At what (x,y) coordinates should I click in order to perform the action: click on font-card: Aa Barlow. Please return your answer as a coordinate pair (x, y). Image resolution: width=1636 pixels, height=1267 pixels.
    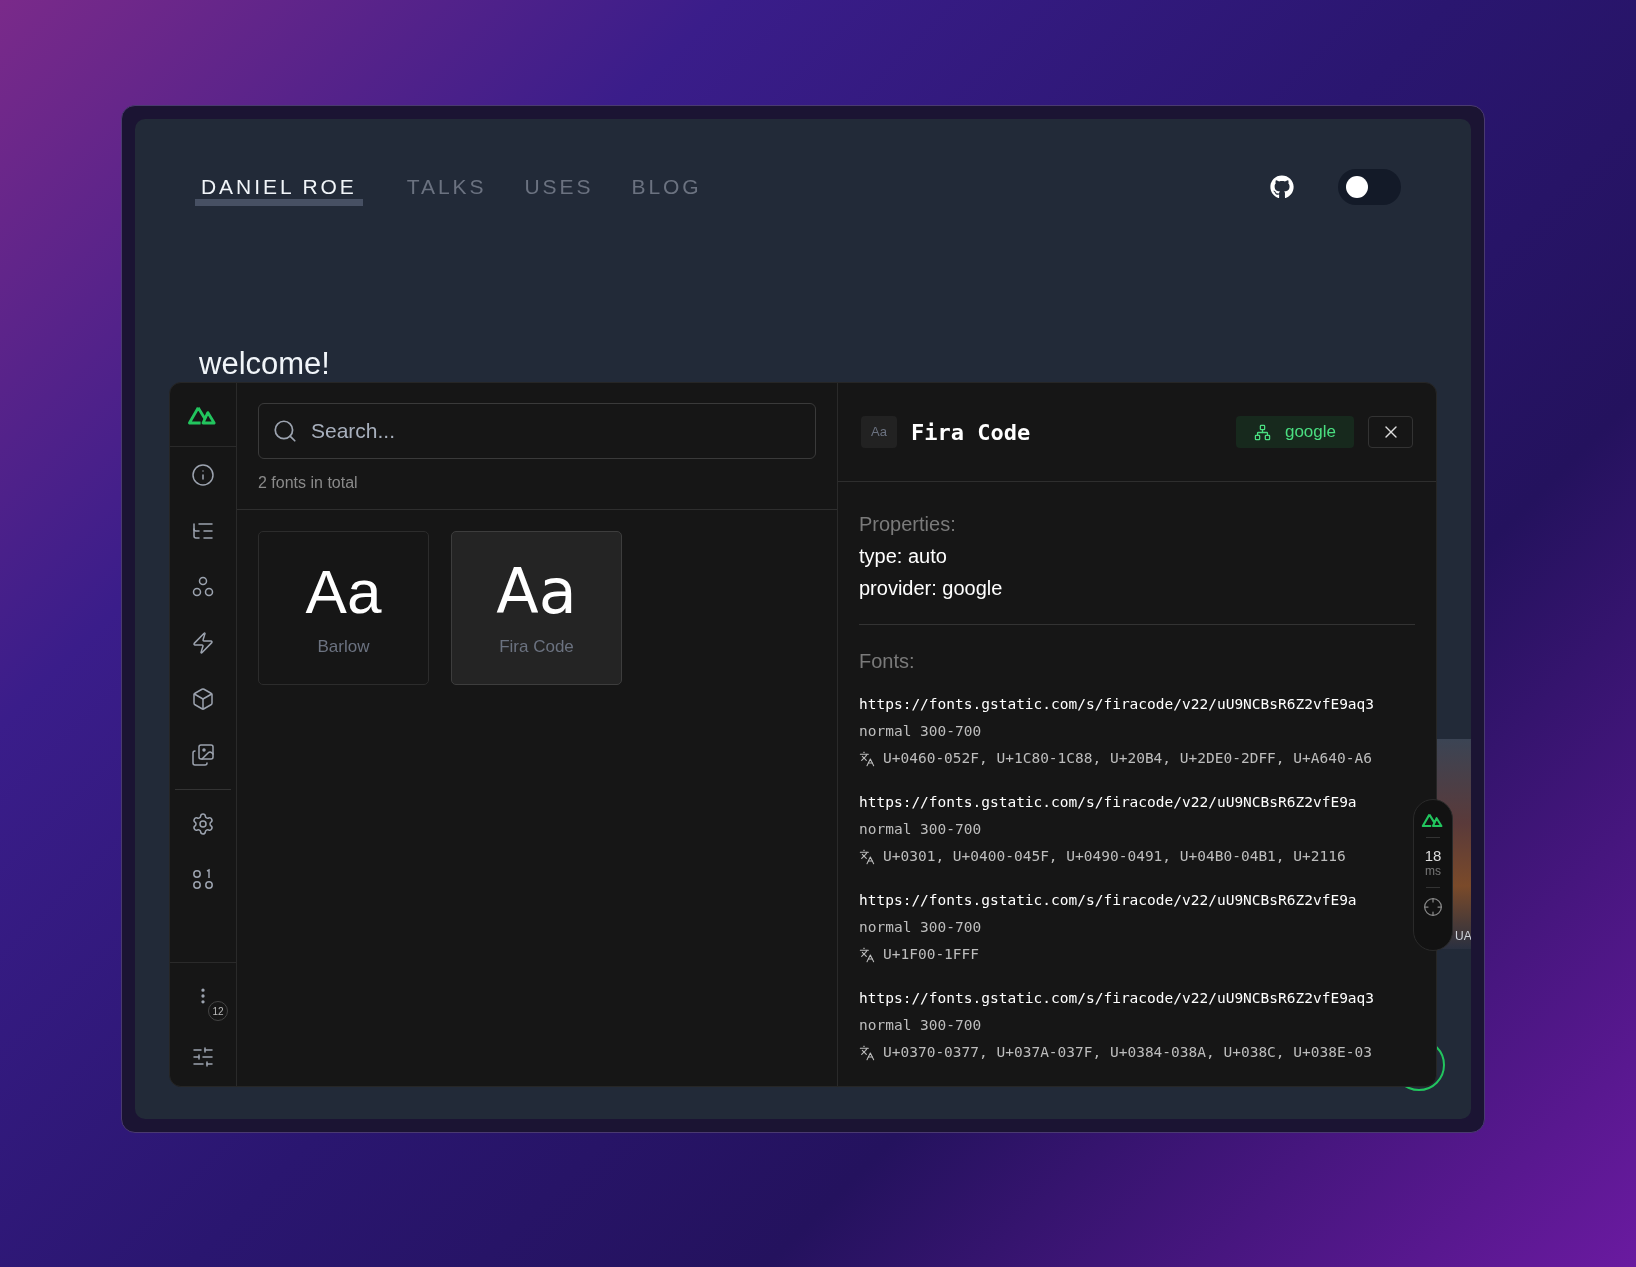
    Looking at the image, I should click on (343, 608).